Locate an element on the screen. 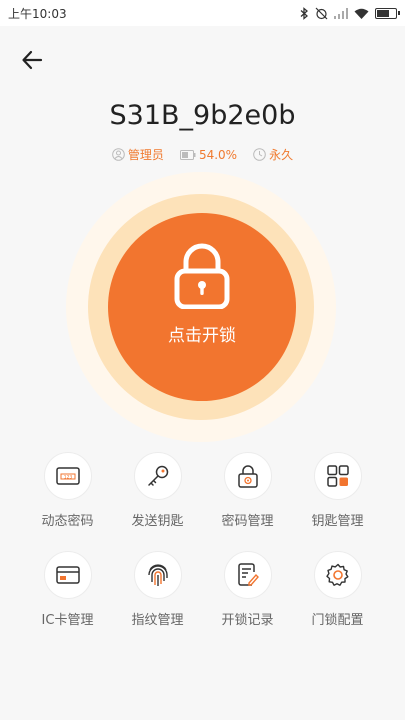 The image size is (405, 720). unlock-record-button: 开锁记录 is located at coordinates (248, 589).